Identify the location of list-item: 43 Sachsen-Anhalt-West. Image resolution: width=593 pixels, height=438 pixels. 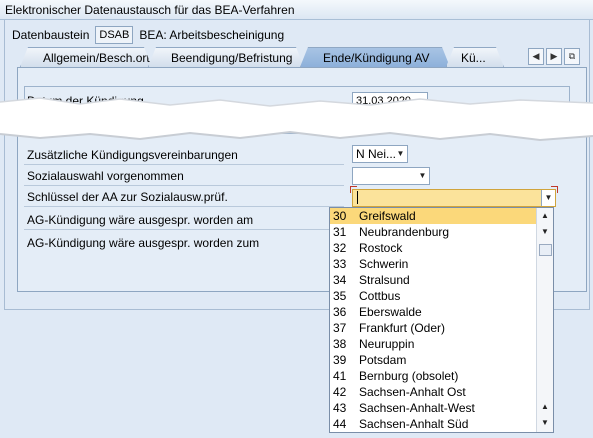
(434, 408).